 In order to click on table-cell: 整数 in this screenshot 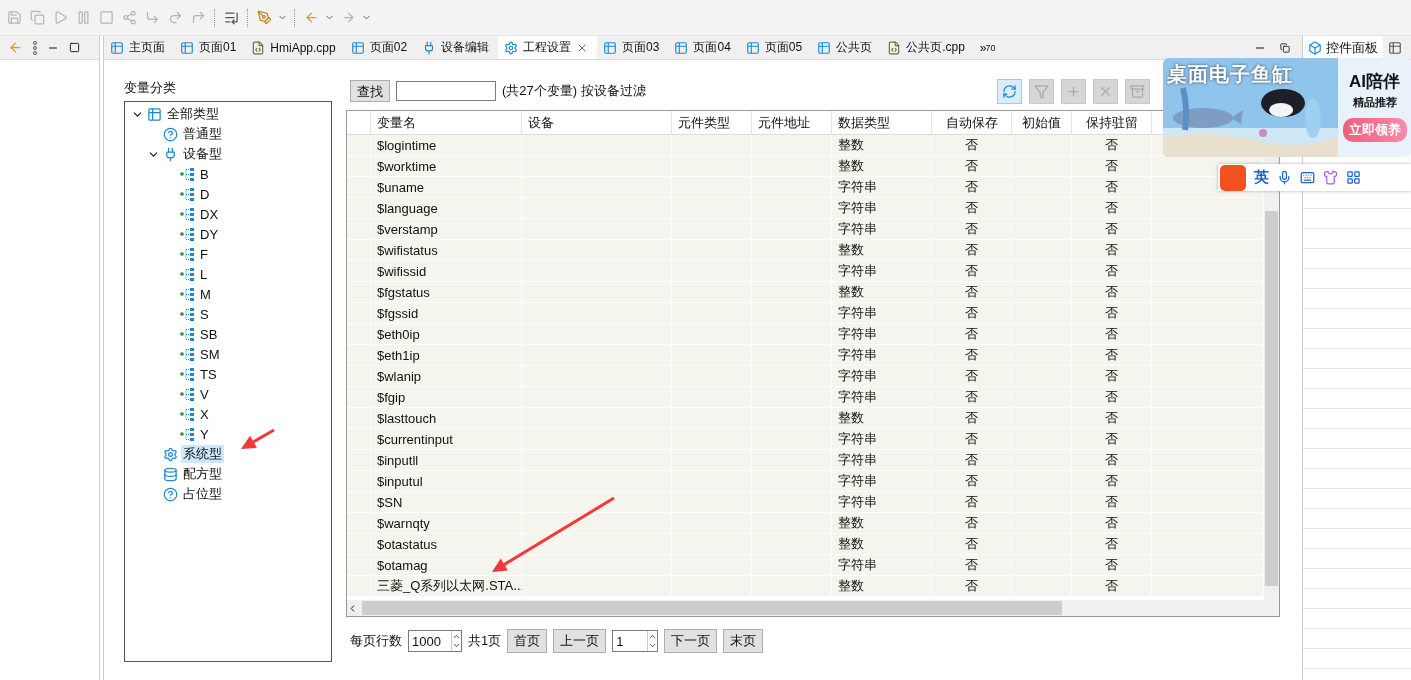, I will do `click(882, 145)`.